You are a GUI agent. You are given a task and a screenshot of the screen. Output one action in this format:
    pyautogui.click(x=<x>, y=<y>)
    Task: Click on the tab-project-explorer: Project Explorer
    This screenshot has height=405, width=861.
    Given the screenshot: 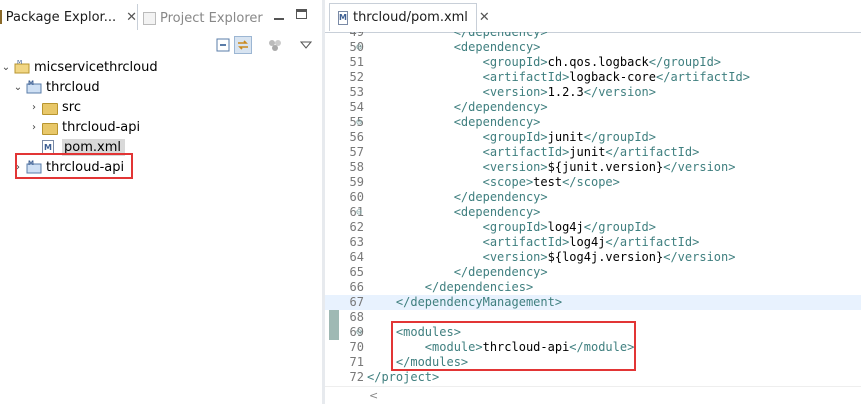 What is the action you would take?
    pyautogui.click(x=203, y=18)
    